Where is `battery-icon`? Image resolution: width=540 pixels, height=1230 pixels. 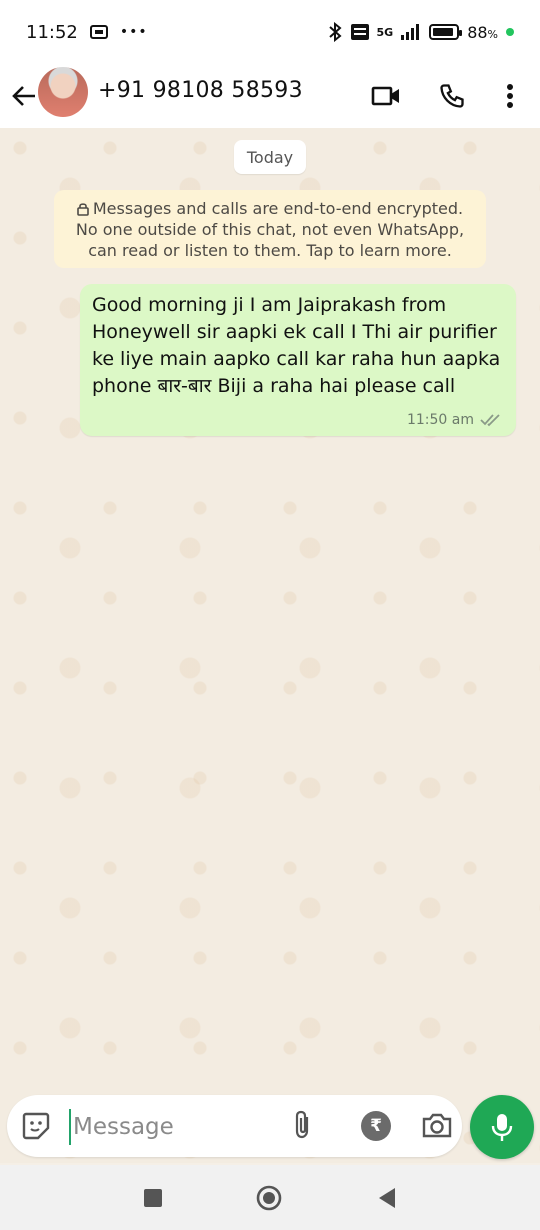 battery-icon is located at coordinates (446, 32).